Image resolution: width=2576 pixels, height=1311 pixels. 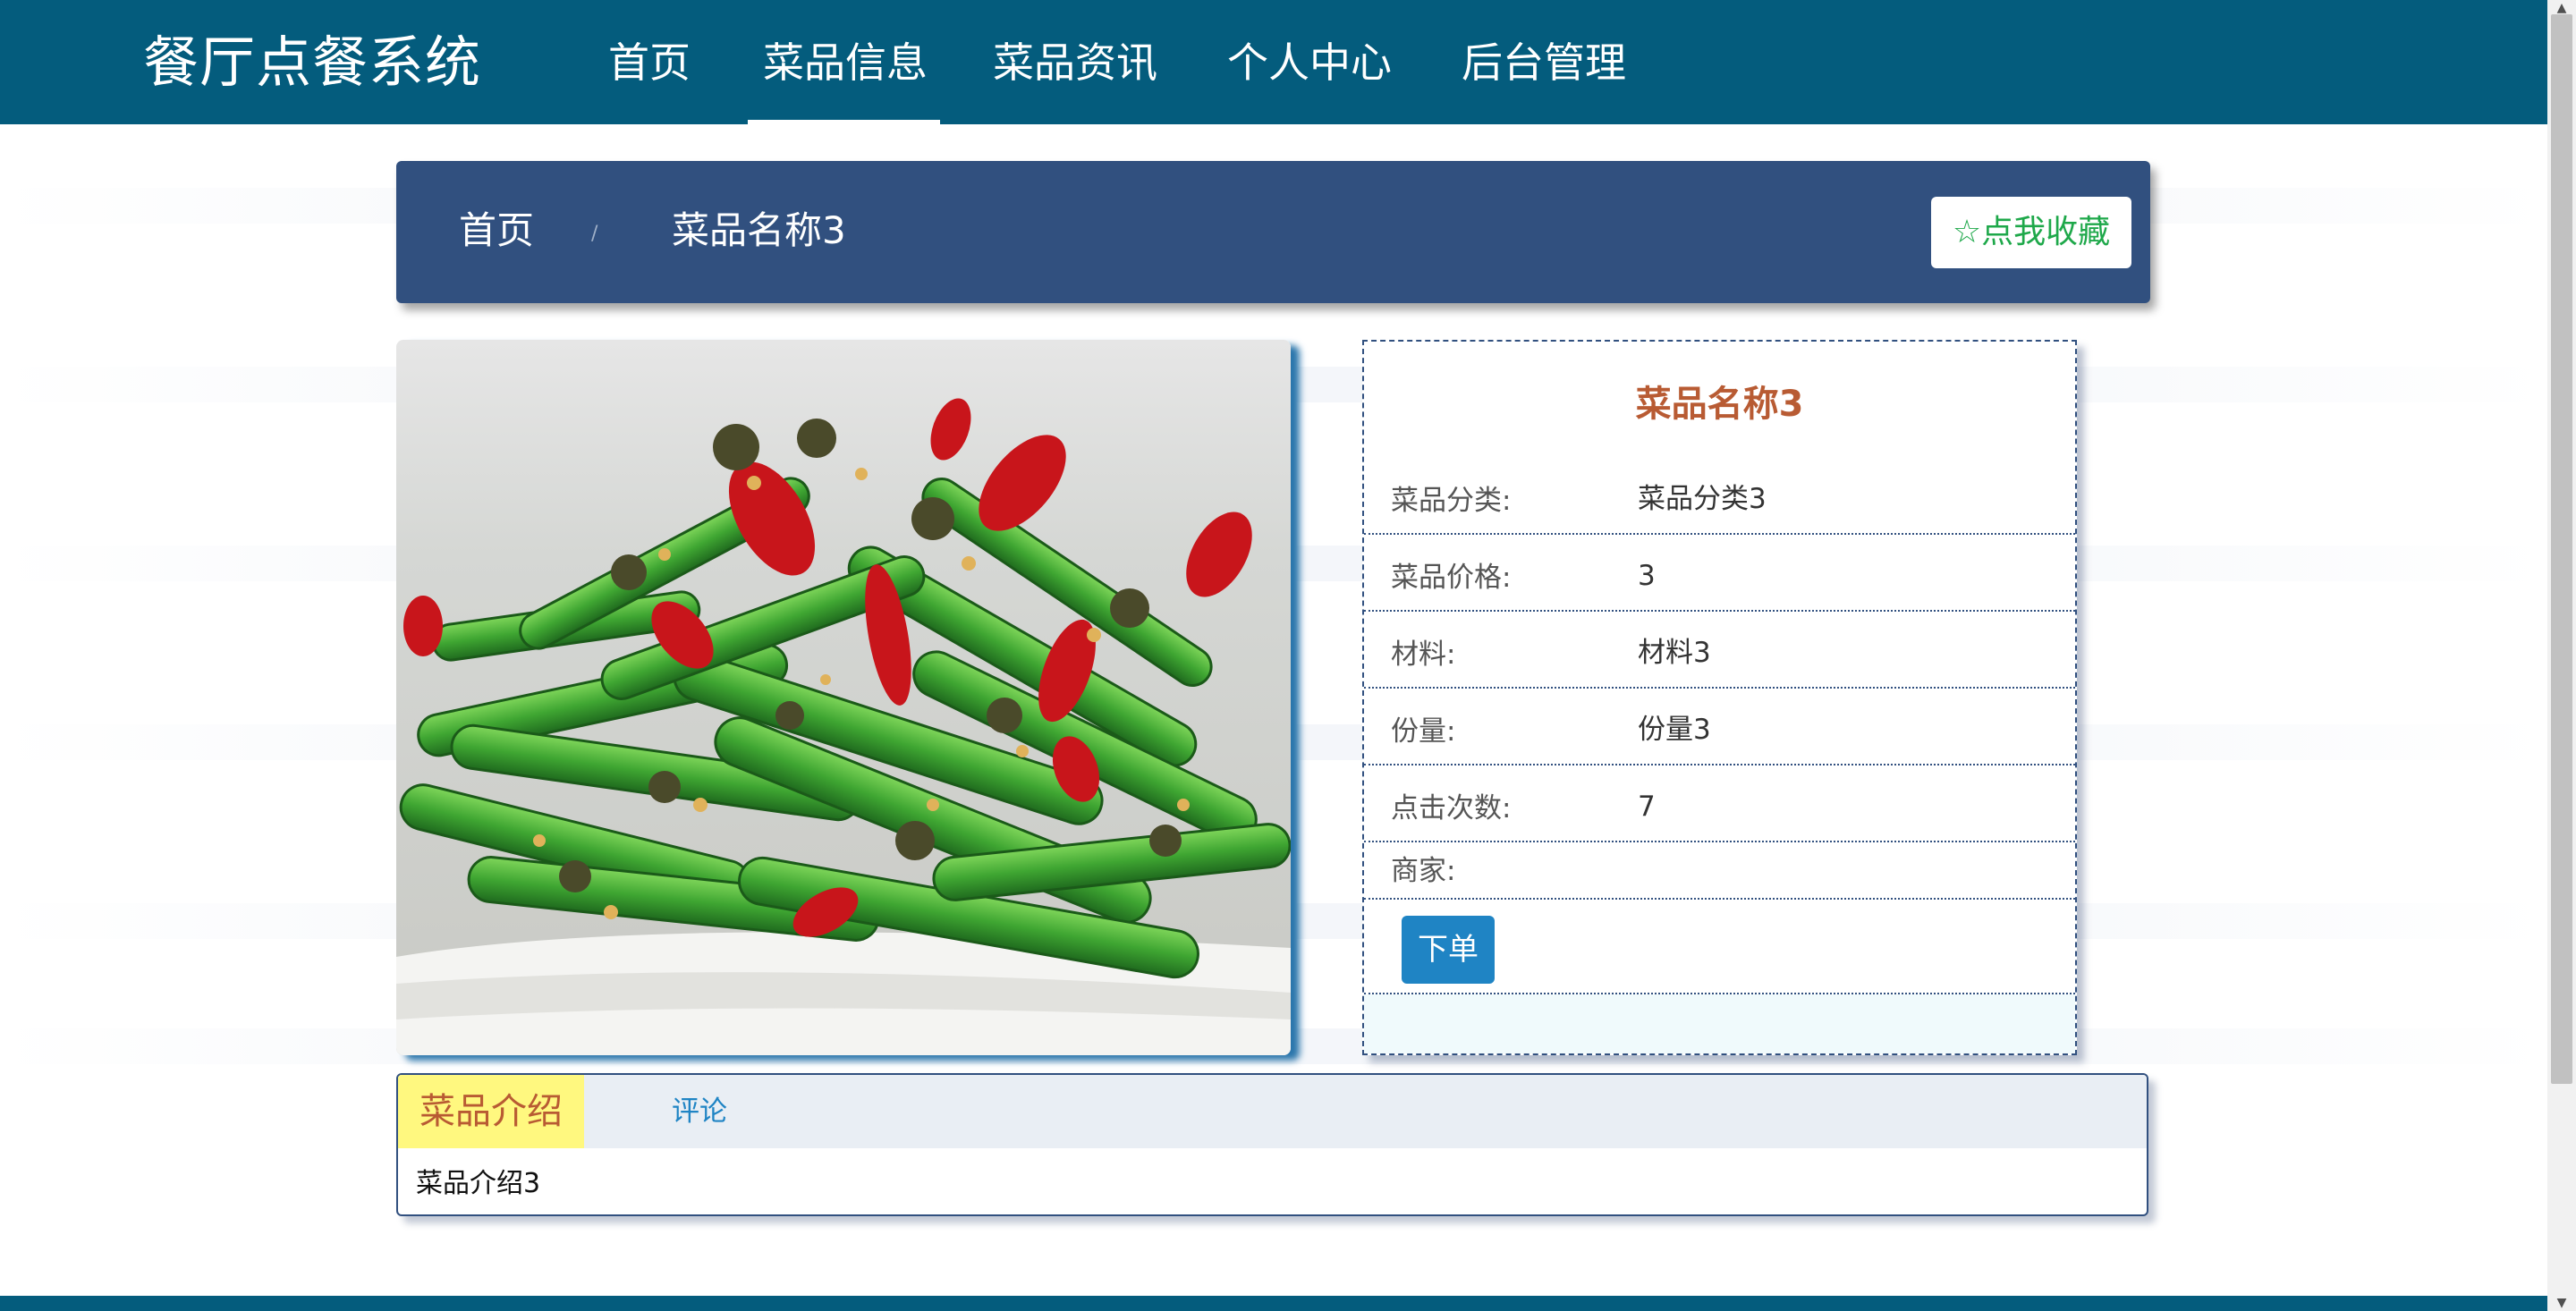 I want to click on info-panel-footer, so click(x=1719, y=1023).